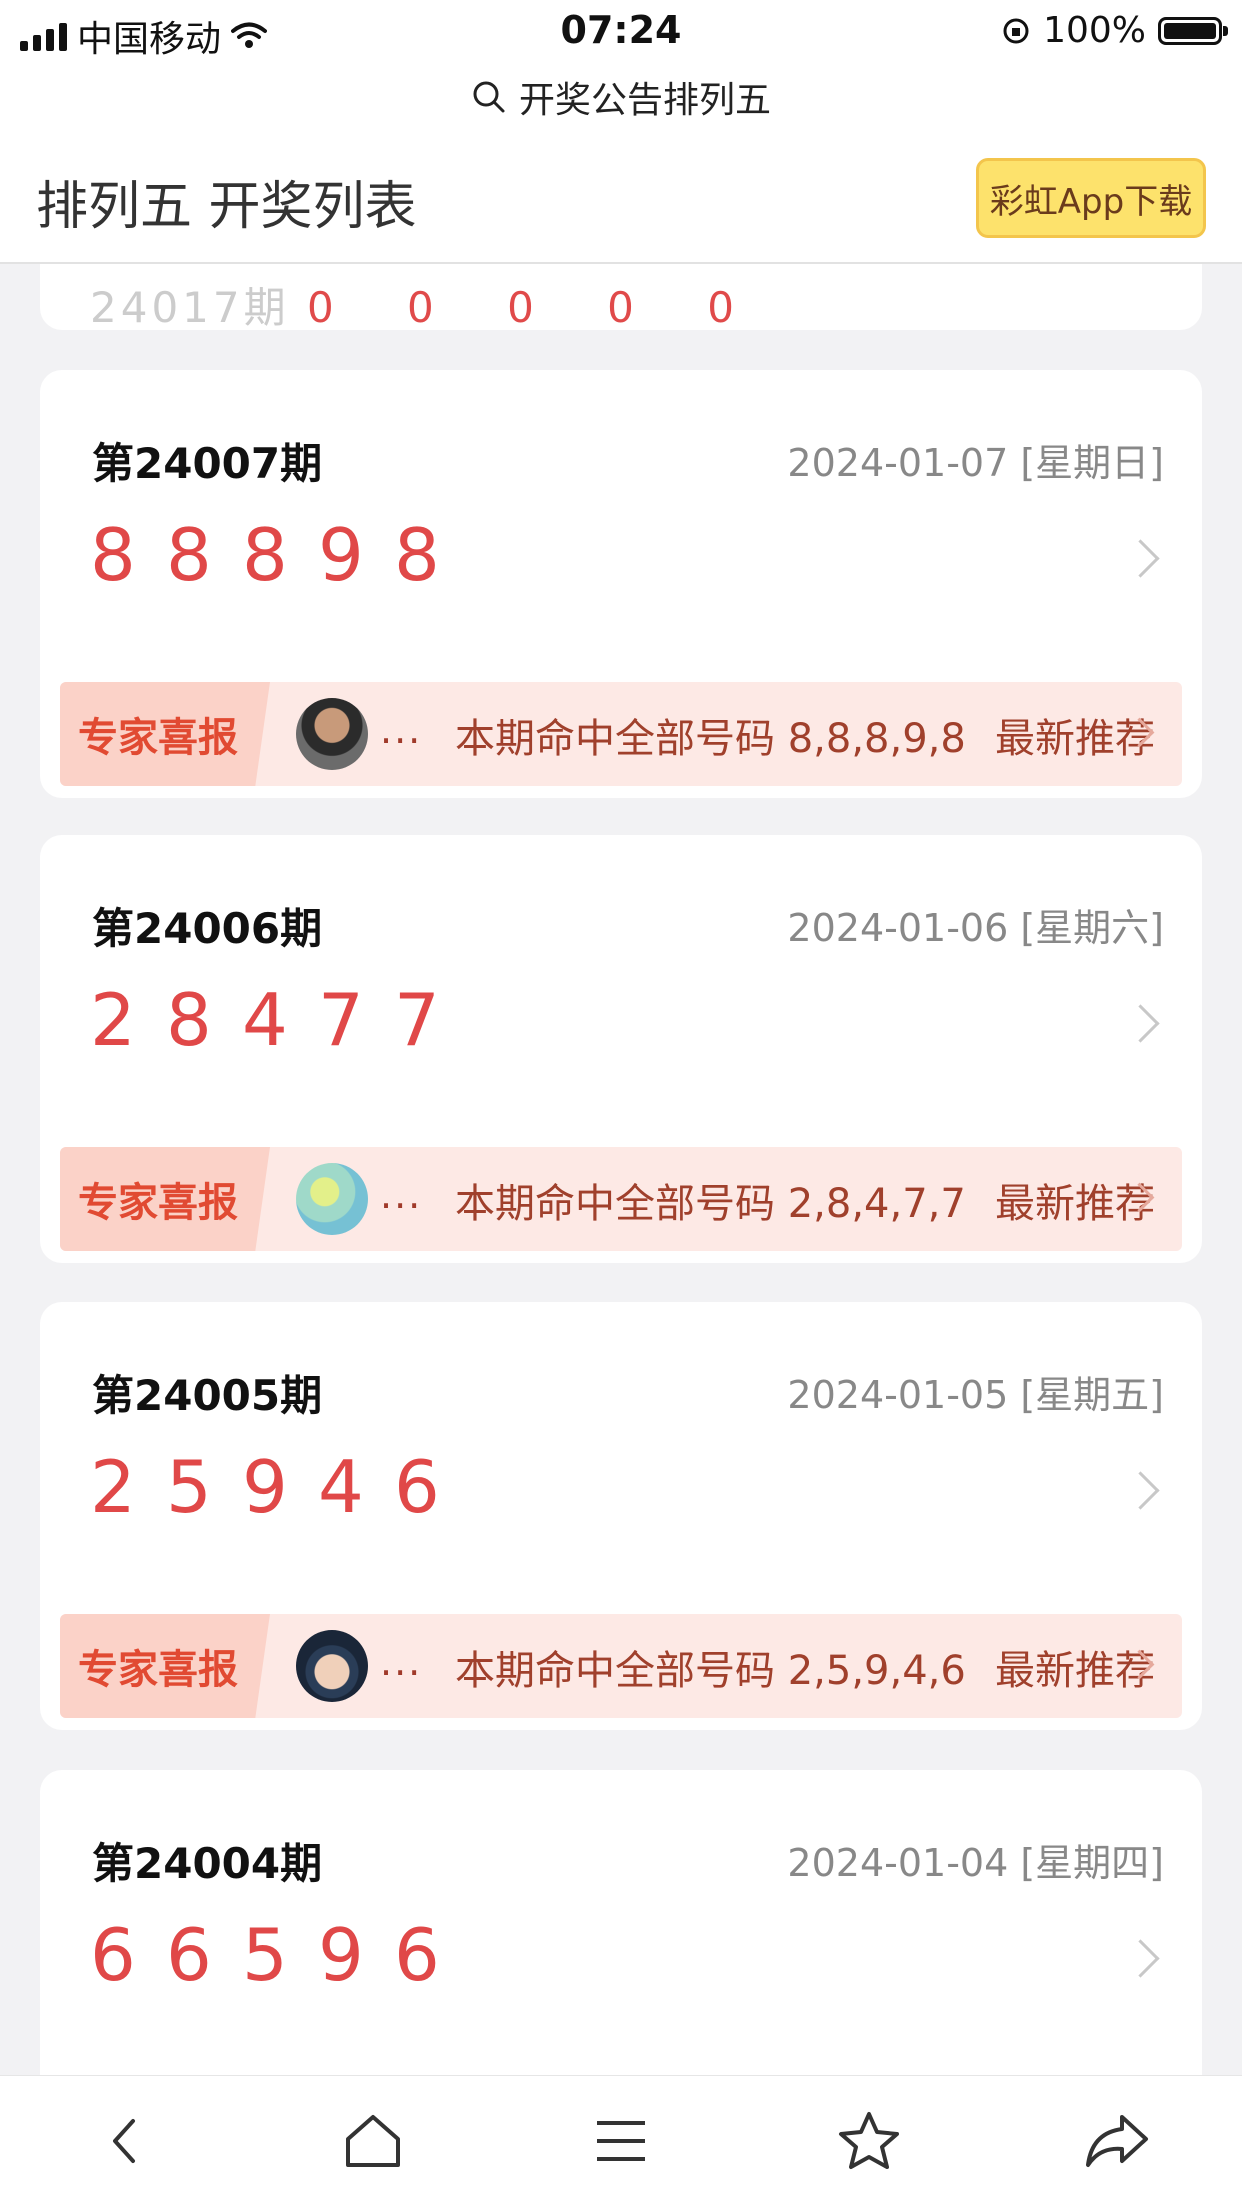  Describe the element at coordinates (1193, 30) in the screenshot. I see `battery-icon` at that location.